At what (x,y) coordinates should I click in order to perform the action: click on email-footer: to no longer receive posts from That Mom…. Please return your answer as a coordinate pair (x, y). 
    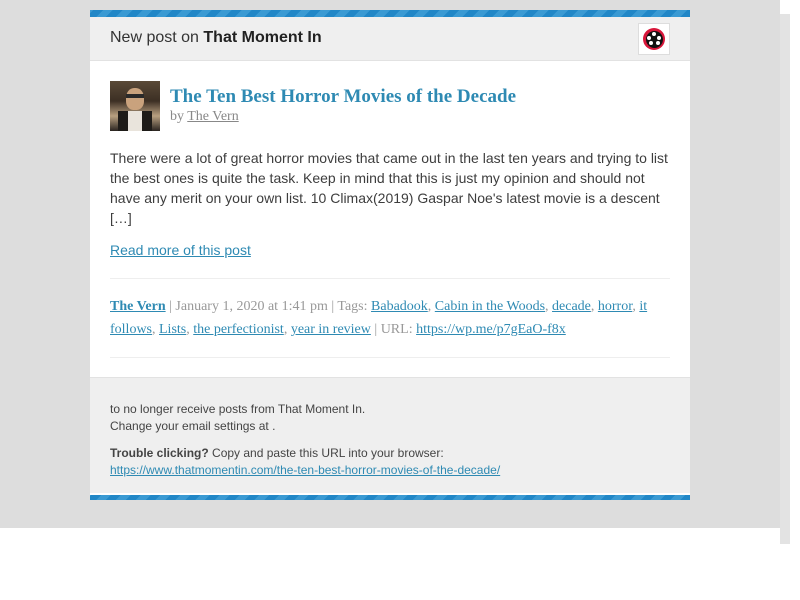
    Looking at the image, I should click on (390, 435).